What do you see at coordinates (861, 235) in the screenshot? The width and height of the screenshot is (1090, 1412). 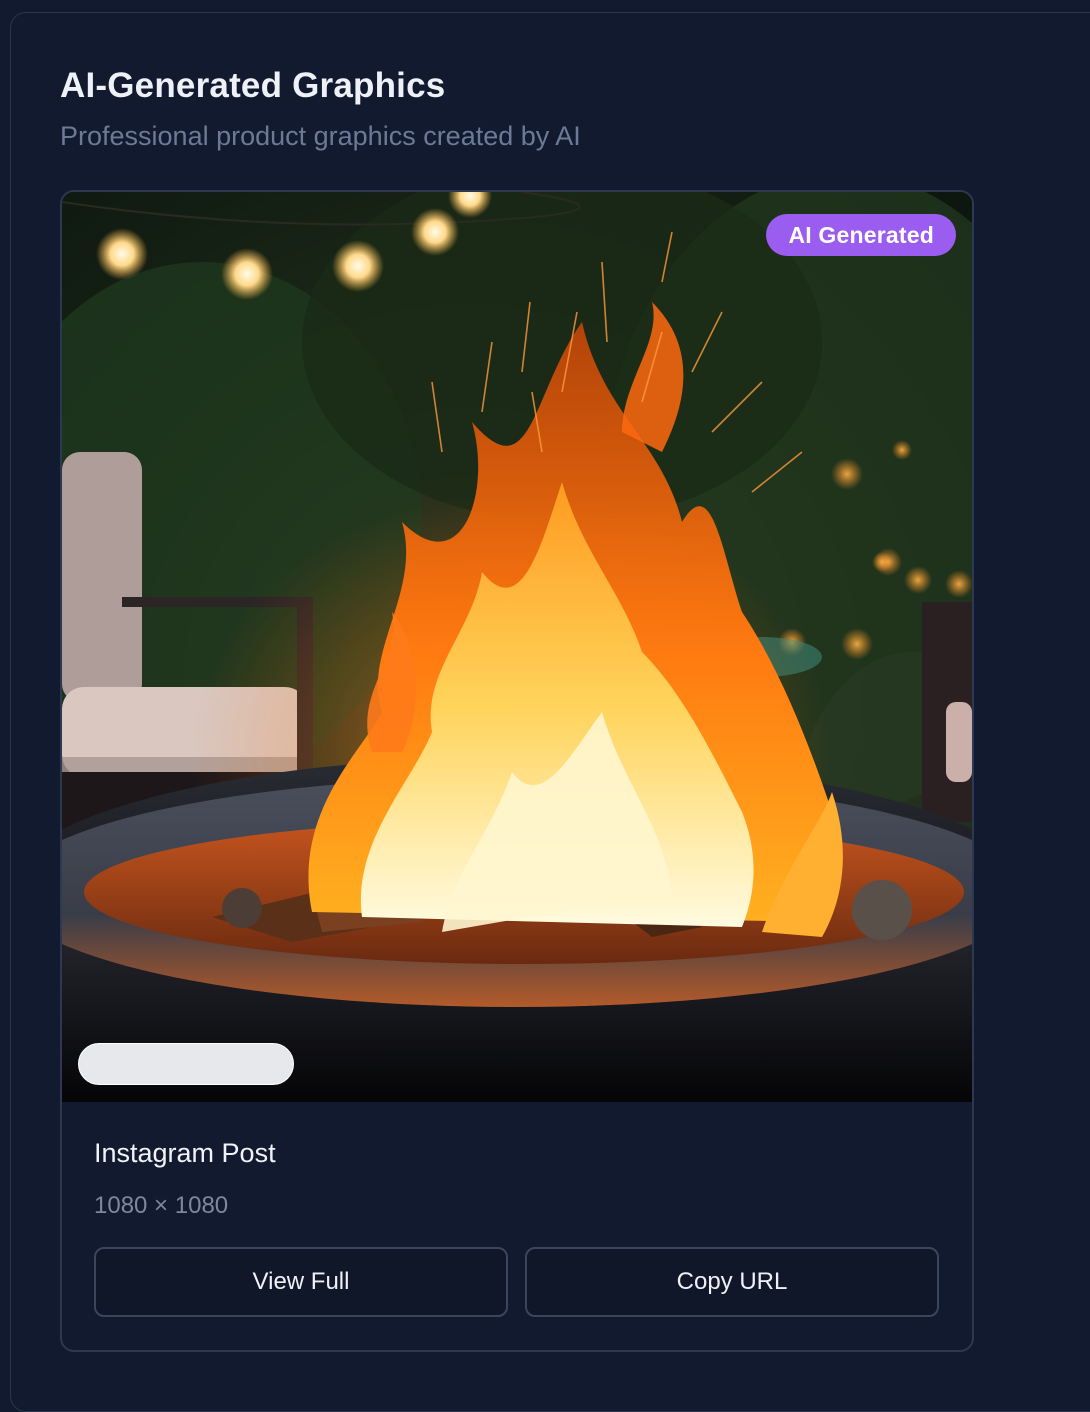 I see `ai-generated-badge: AI Generated` at bounding box center [861, 235].